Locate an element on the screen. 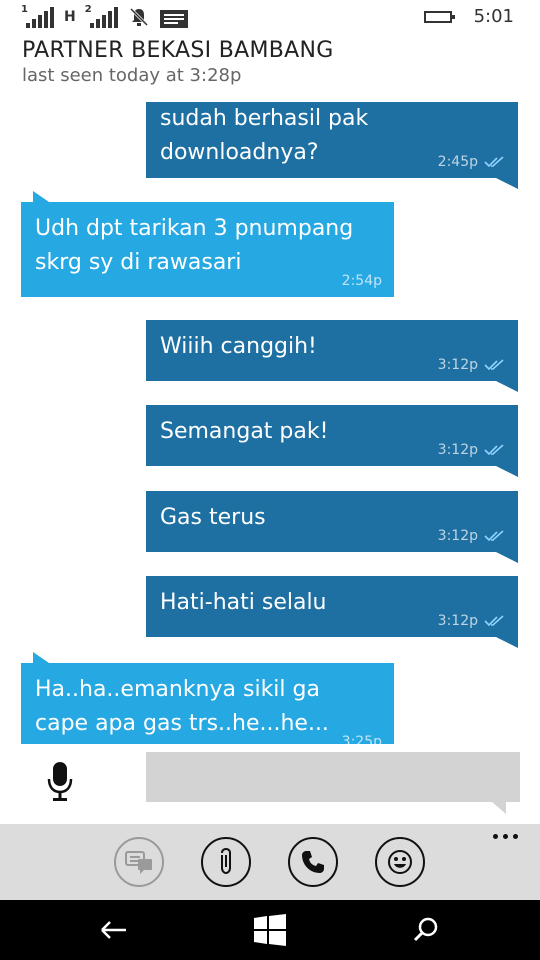 The height and width of the screenshot is (960, 540). app-bar is located at coordinates (270, 862).